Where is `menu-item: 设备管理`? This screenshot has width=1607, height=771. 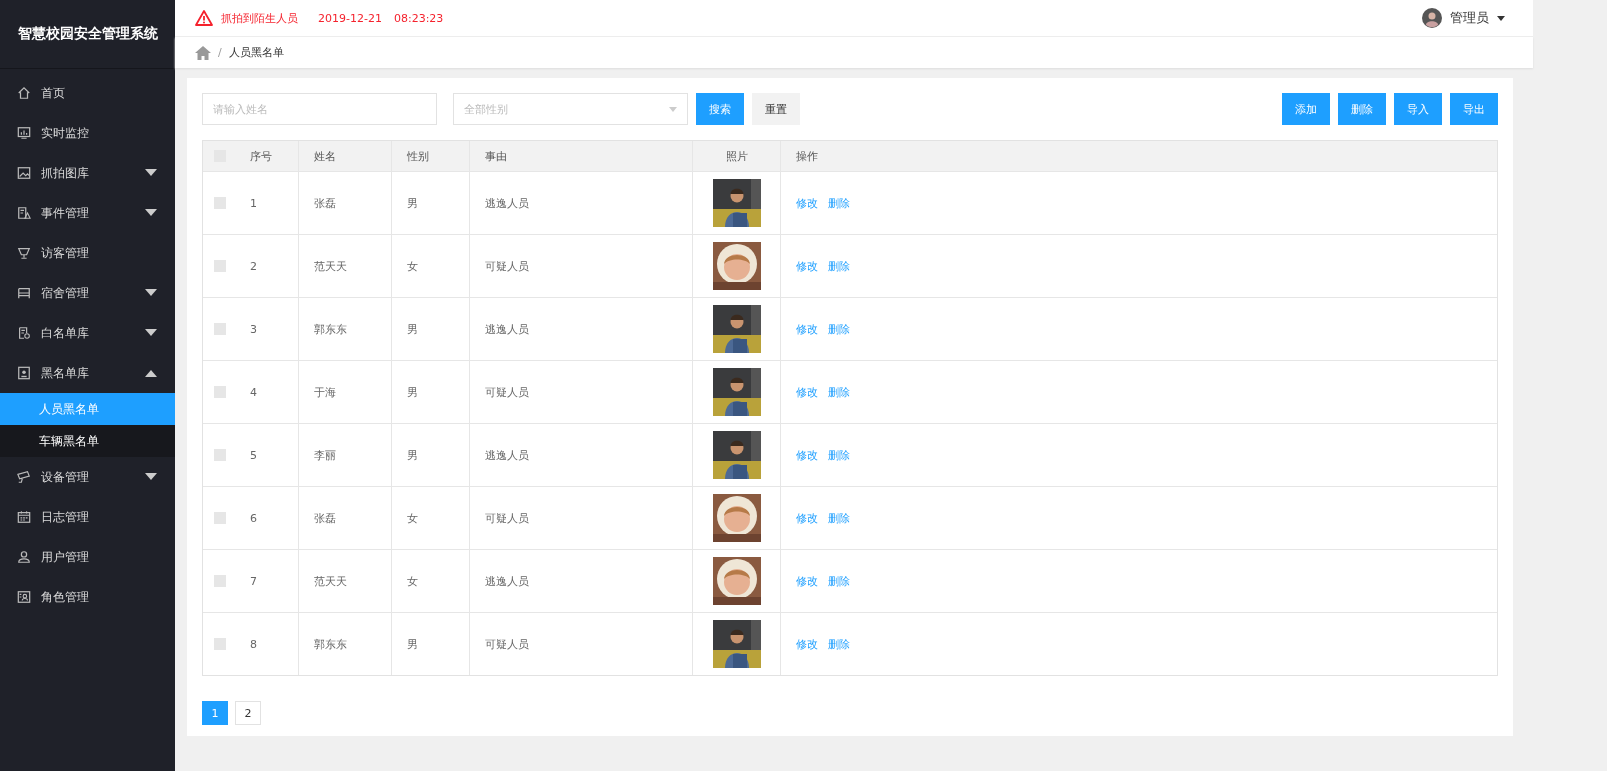 menu-item: 设备管理 is located at coordinates (87, 477).